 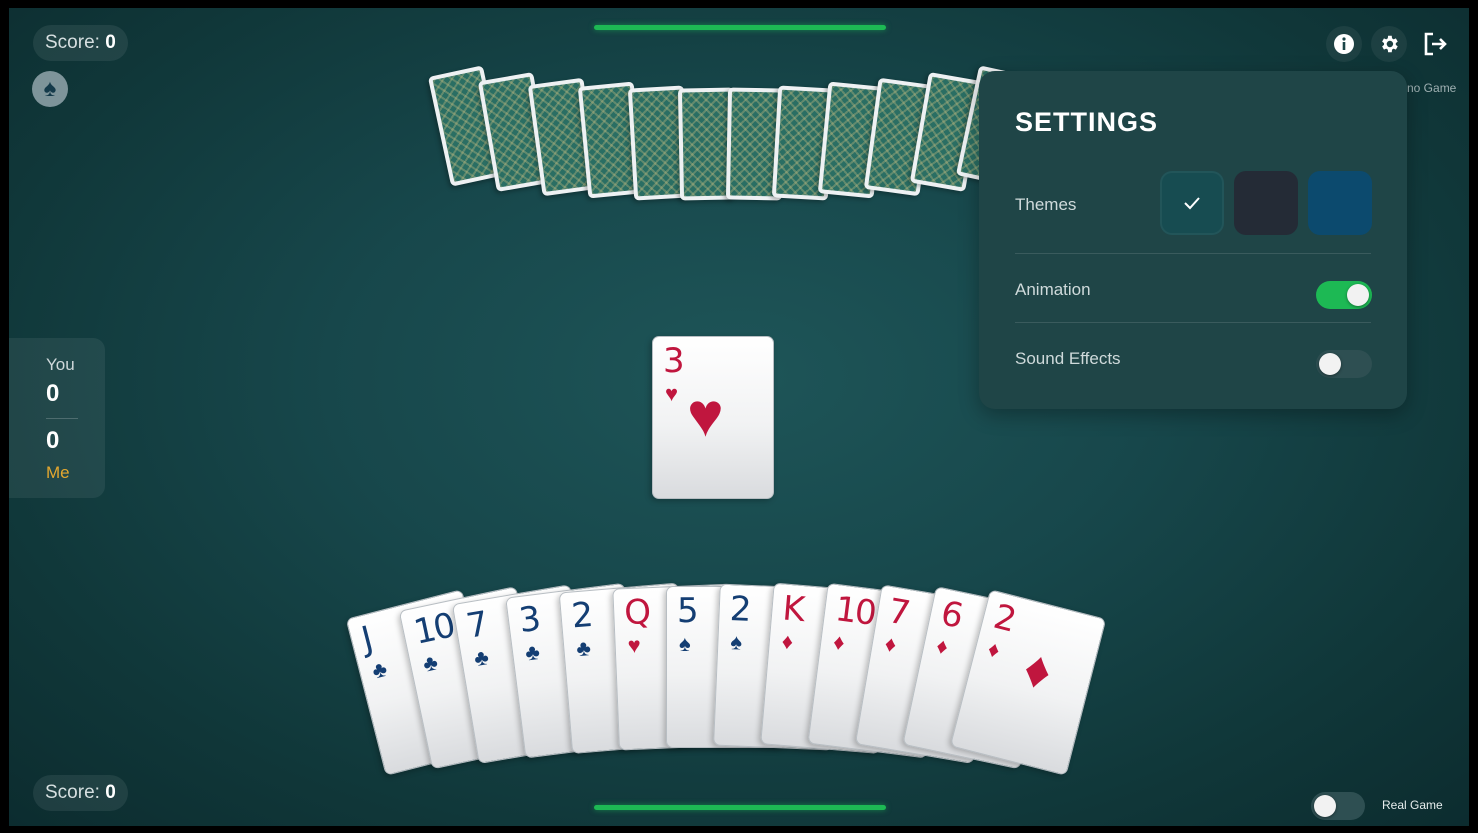 I want to click on sound-effects-toggle, so click(x=1344, y=364).